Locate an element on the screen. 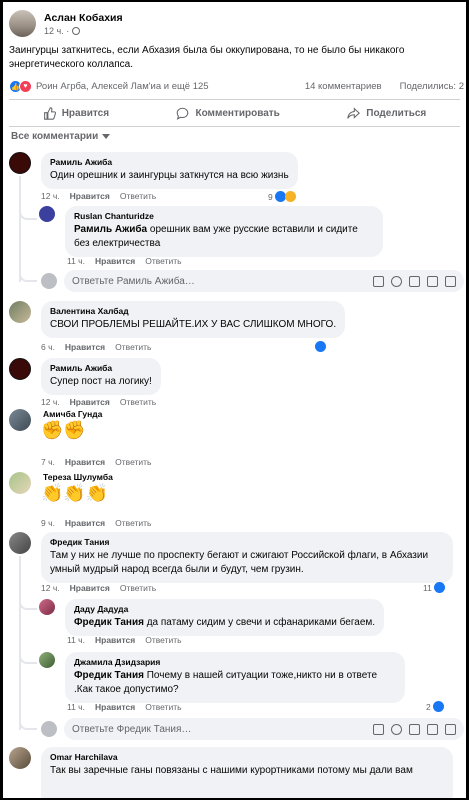 This screenshot has height=800, width=469. comment-author: Амичба Гунда is located at coordinates (71, 414).